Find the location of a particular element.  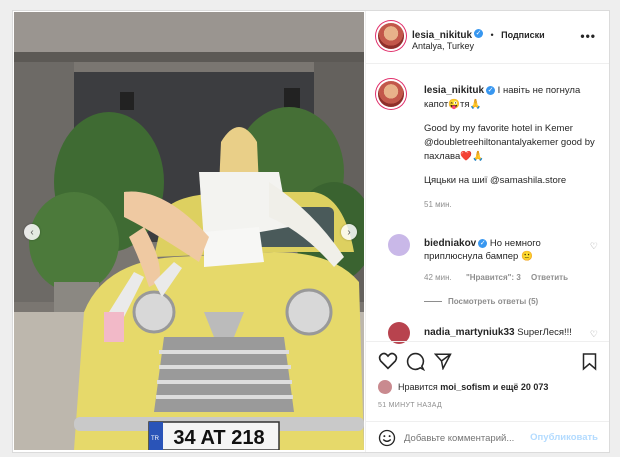

comment-avatar is located at coordinates (399, 245).